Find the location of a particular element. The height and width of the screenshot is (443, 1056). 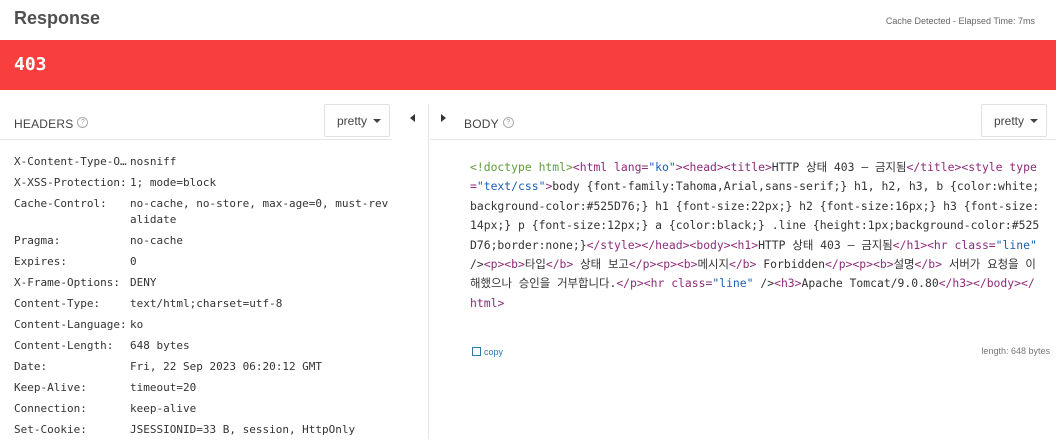

headers-label: HEADERS? is located at coordinates (51, 124).